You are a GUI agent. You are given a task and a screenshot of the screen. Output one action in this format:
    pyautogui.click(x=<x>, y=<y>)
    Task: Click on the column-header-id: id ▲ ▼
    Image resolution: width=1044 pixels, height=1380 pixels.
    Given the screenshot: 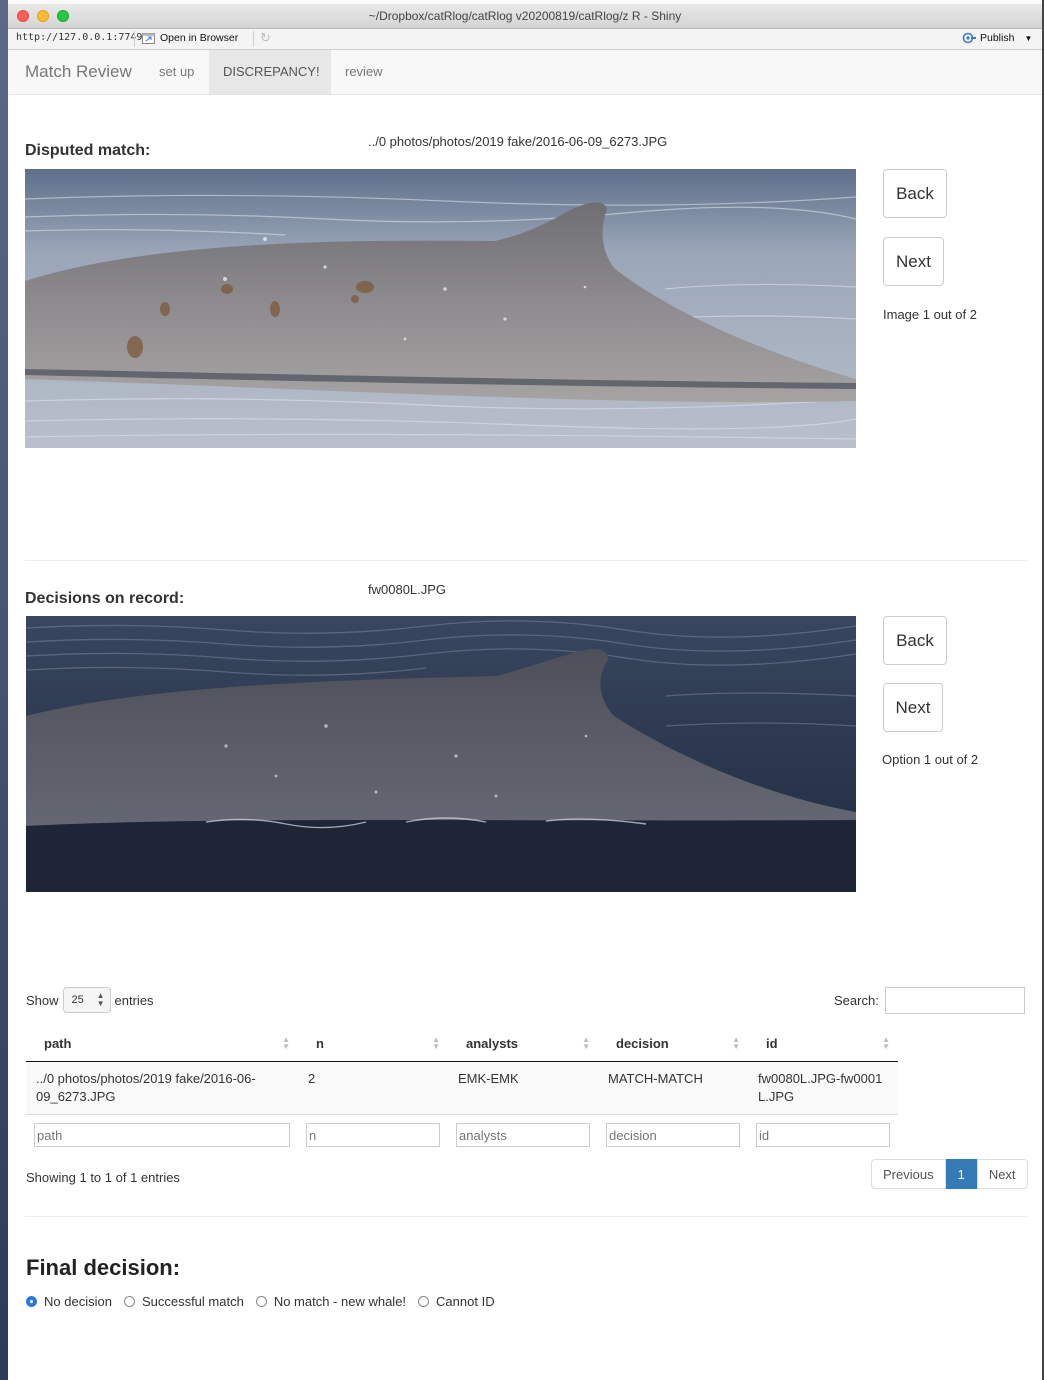 What is the action you would take?
    pyautogui.click(x=823, y=1044)
    